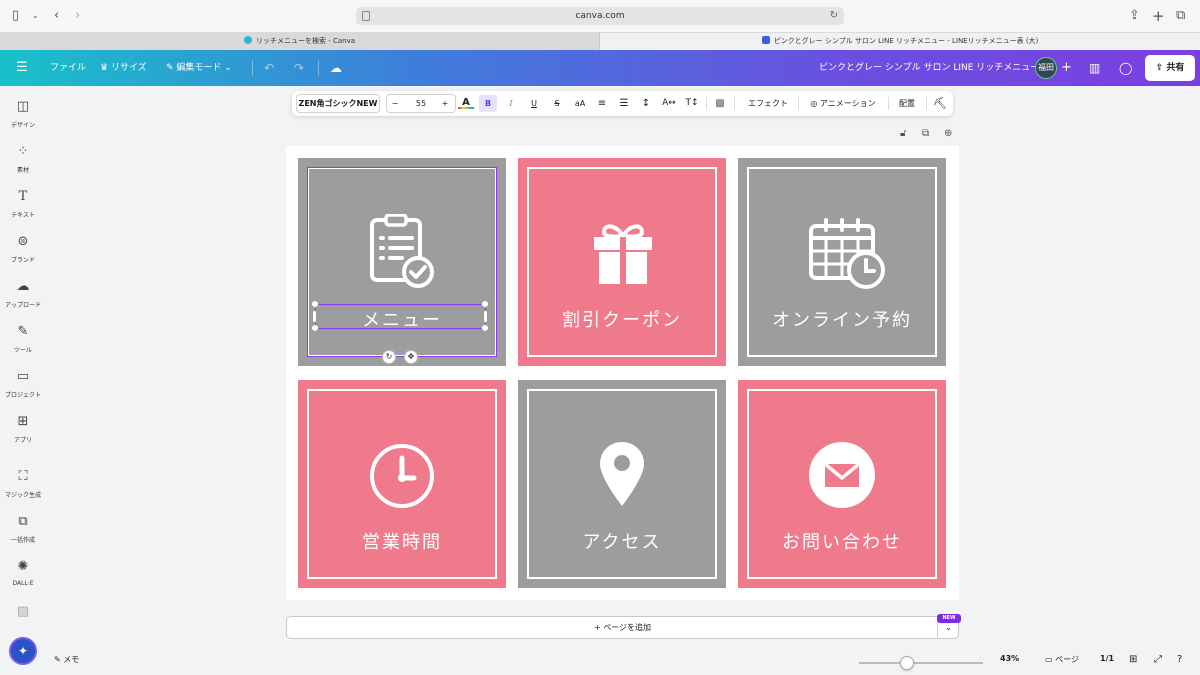 The height and width of the screenshot is (675, 1200). I want to click on add-page-button: + ページを追加 ⌄, so click(622, 627).